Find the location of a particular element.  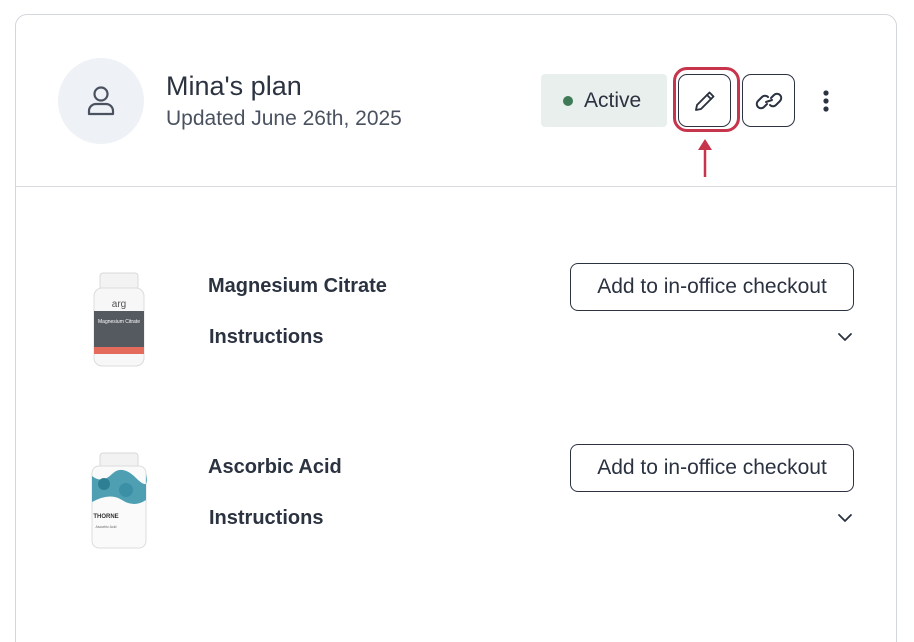

page-title: Mina's plan is located at coordinates (234, 86).